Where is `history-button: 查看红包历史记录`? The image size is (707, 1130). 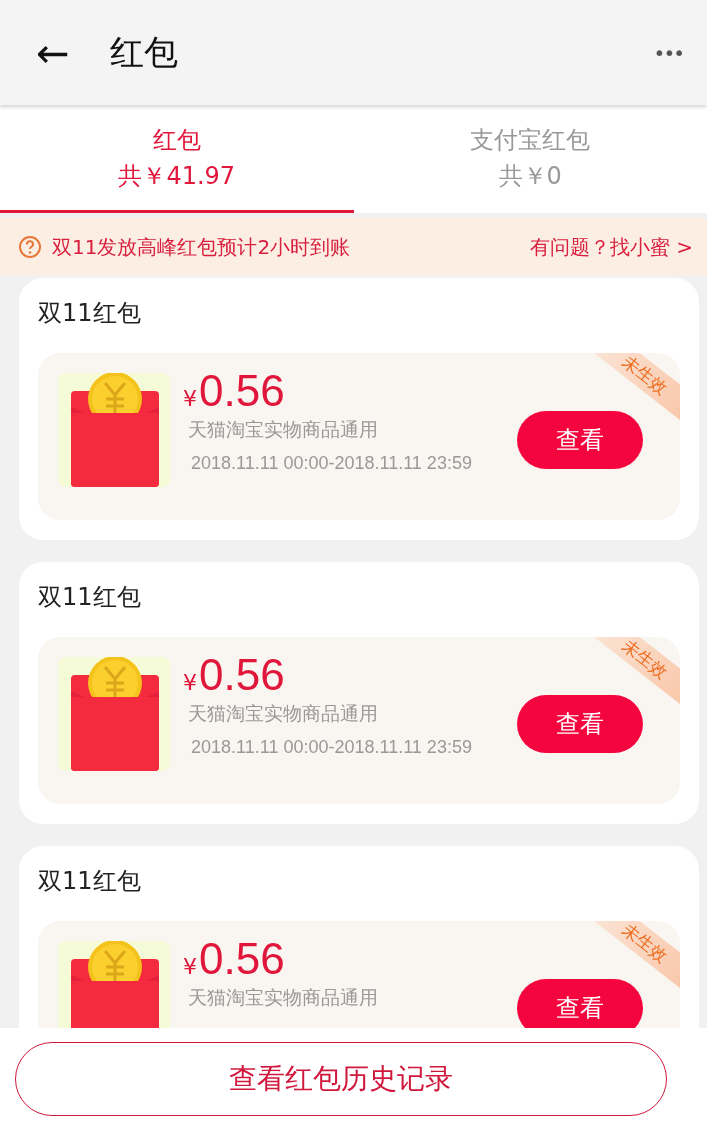
history-button: 查看红包历史记录 is located at coordinates (341, 1079).